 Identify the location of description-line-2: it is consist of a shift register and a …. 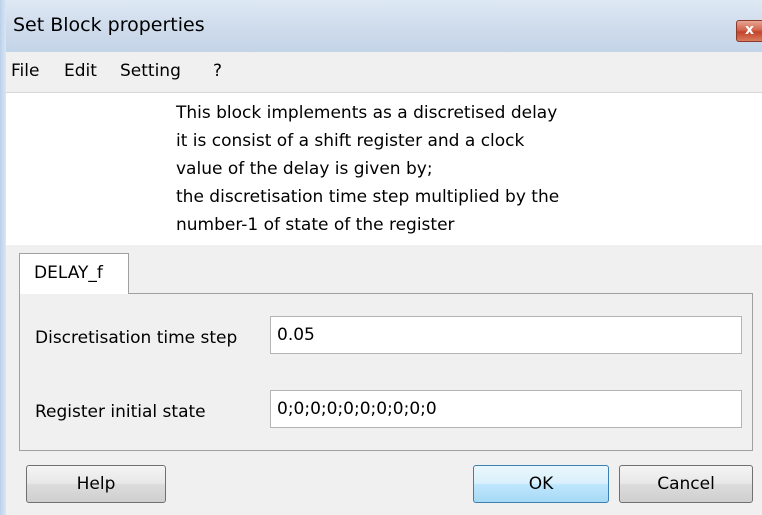
(350, 141).